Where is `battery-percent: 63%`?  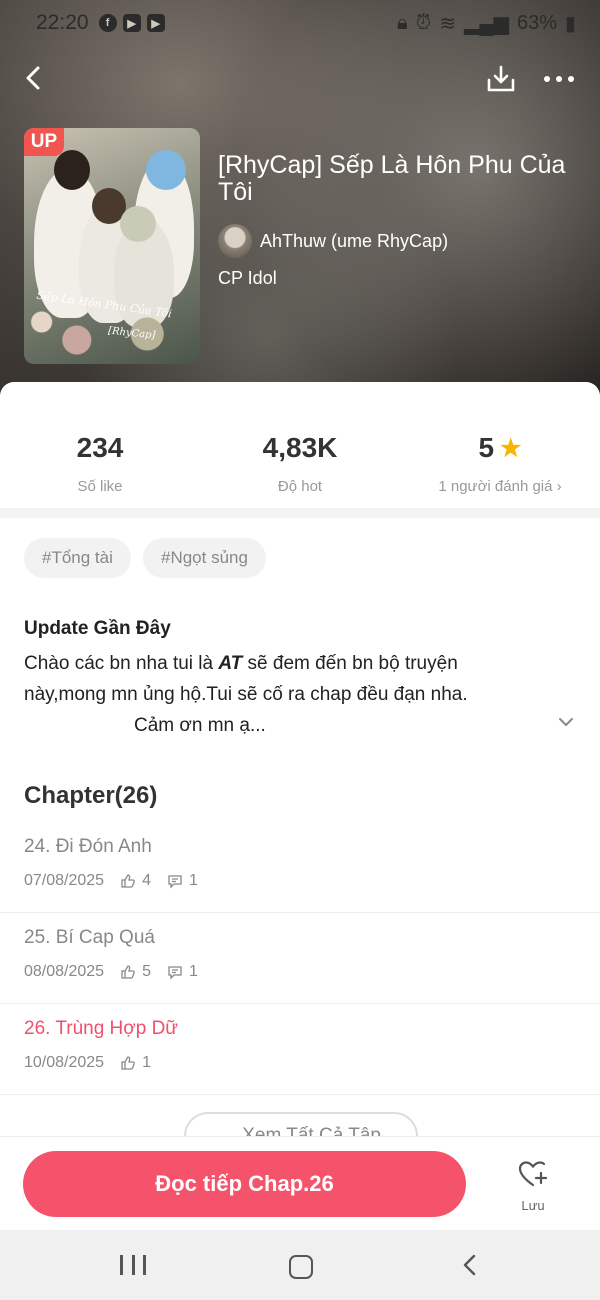 battery-percent: 63% is located at coordinates (536, 22).